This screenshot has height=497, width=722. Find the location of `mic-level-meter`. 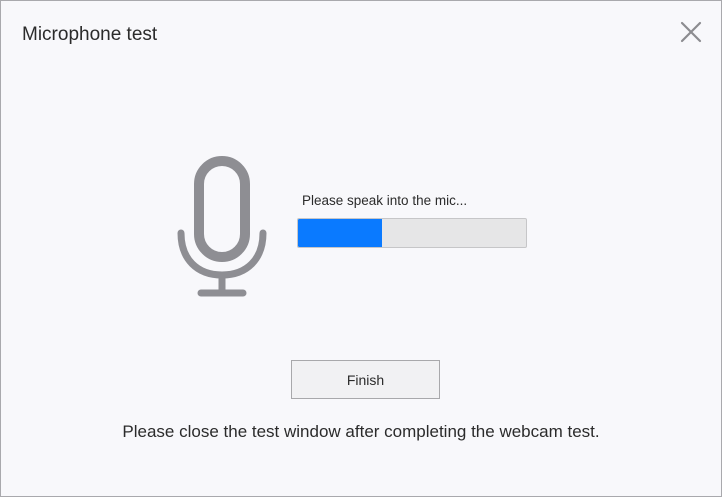

mic-level-meter is located at coordinates (412, 233).